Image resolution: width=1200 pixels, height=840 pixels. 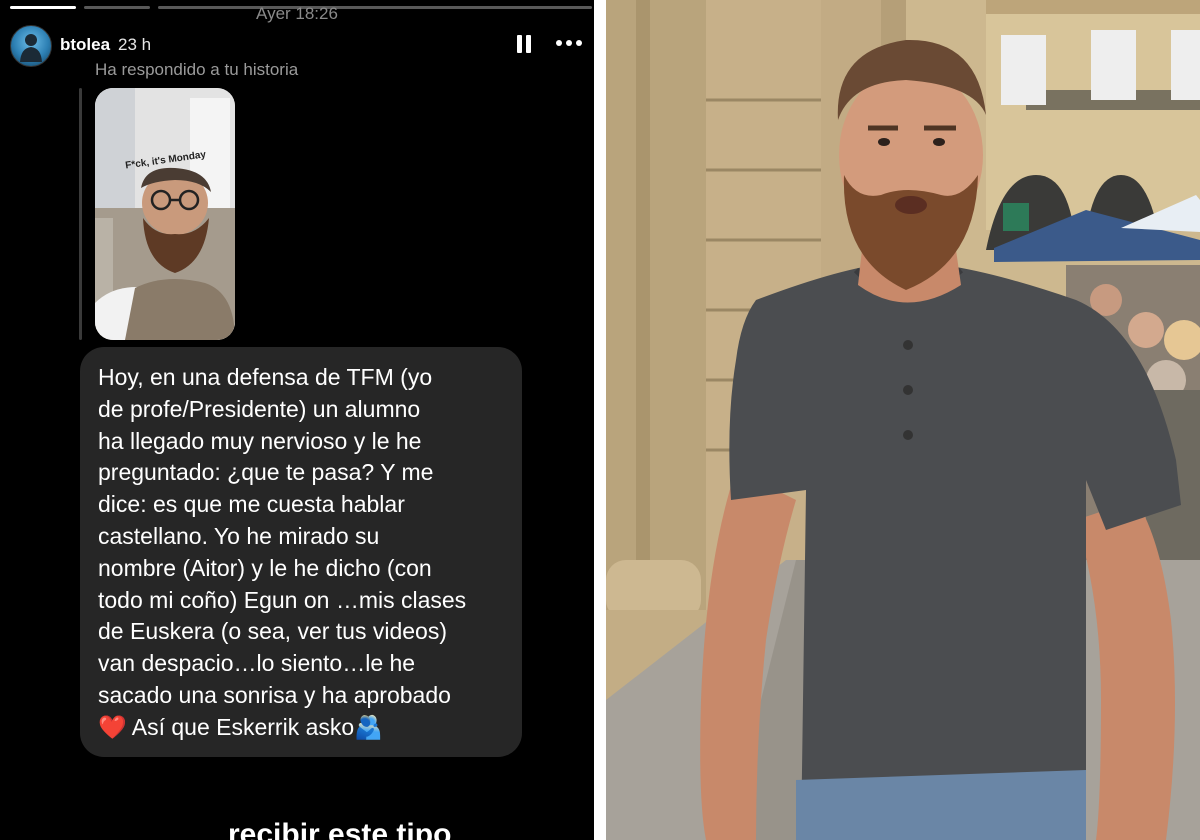 I want to click on avatar-figure-icon, so click(x=31, y=48).